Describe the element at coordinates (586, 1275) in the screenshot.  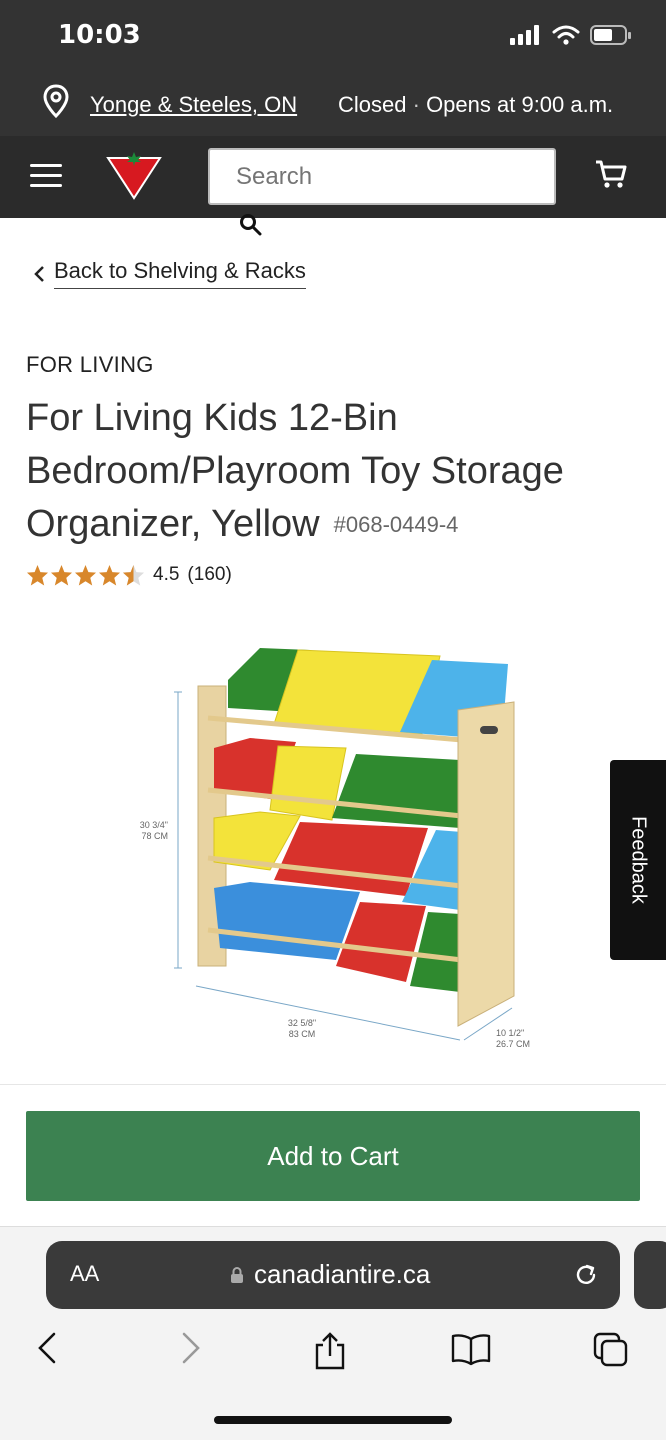
I see `reload-icon` at that location.